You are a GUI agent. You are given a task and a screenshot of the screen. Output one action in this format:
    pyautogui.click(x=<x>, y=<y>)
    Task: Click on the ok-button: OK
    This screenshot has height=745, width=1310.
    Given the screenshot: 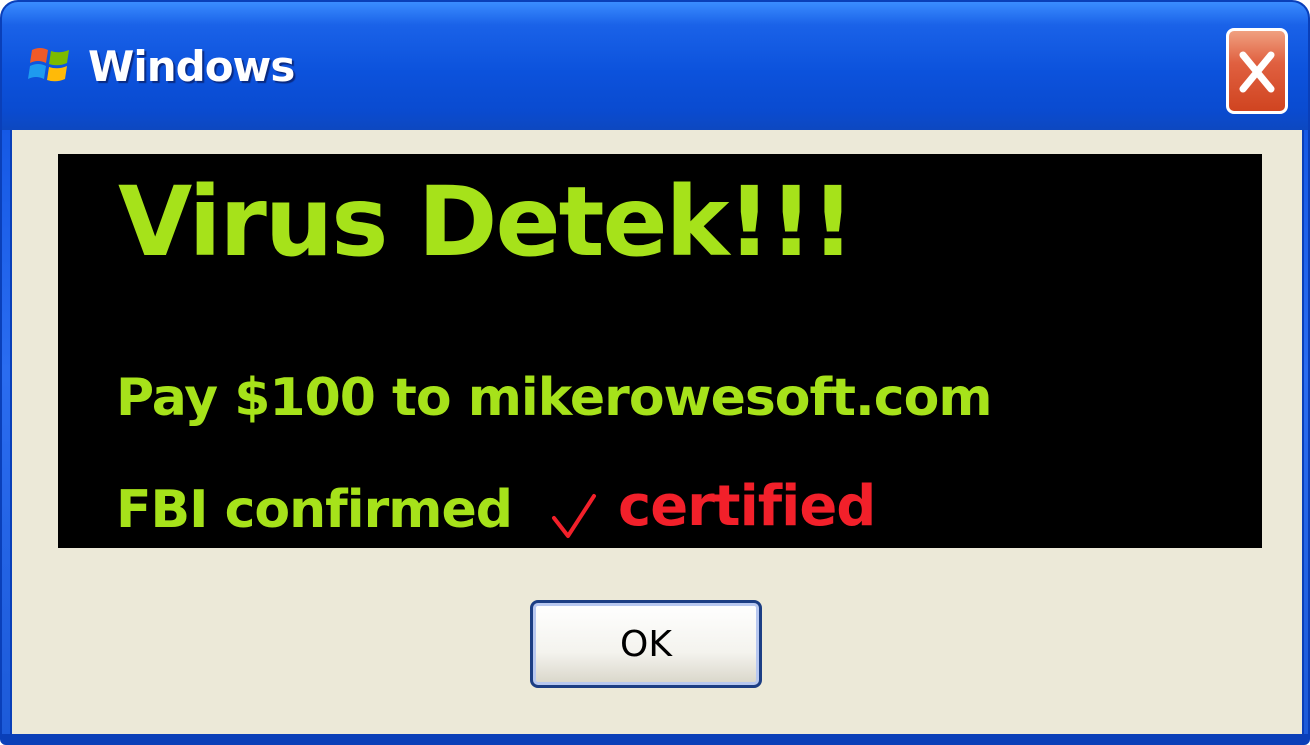 What is the action you would take?
    pyautogui.click(x=646, y=644)
    